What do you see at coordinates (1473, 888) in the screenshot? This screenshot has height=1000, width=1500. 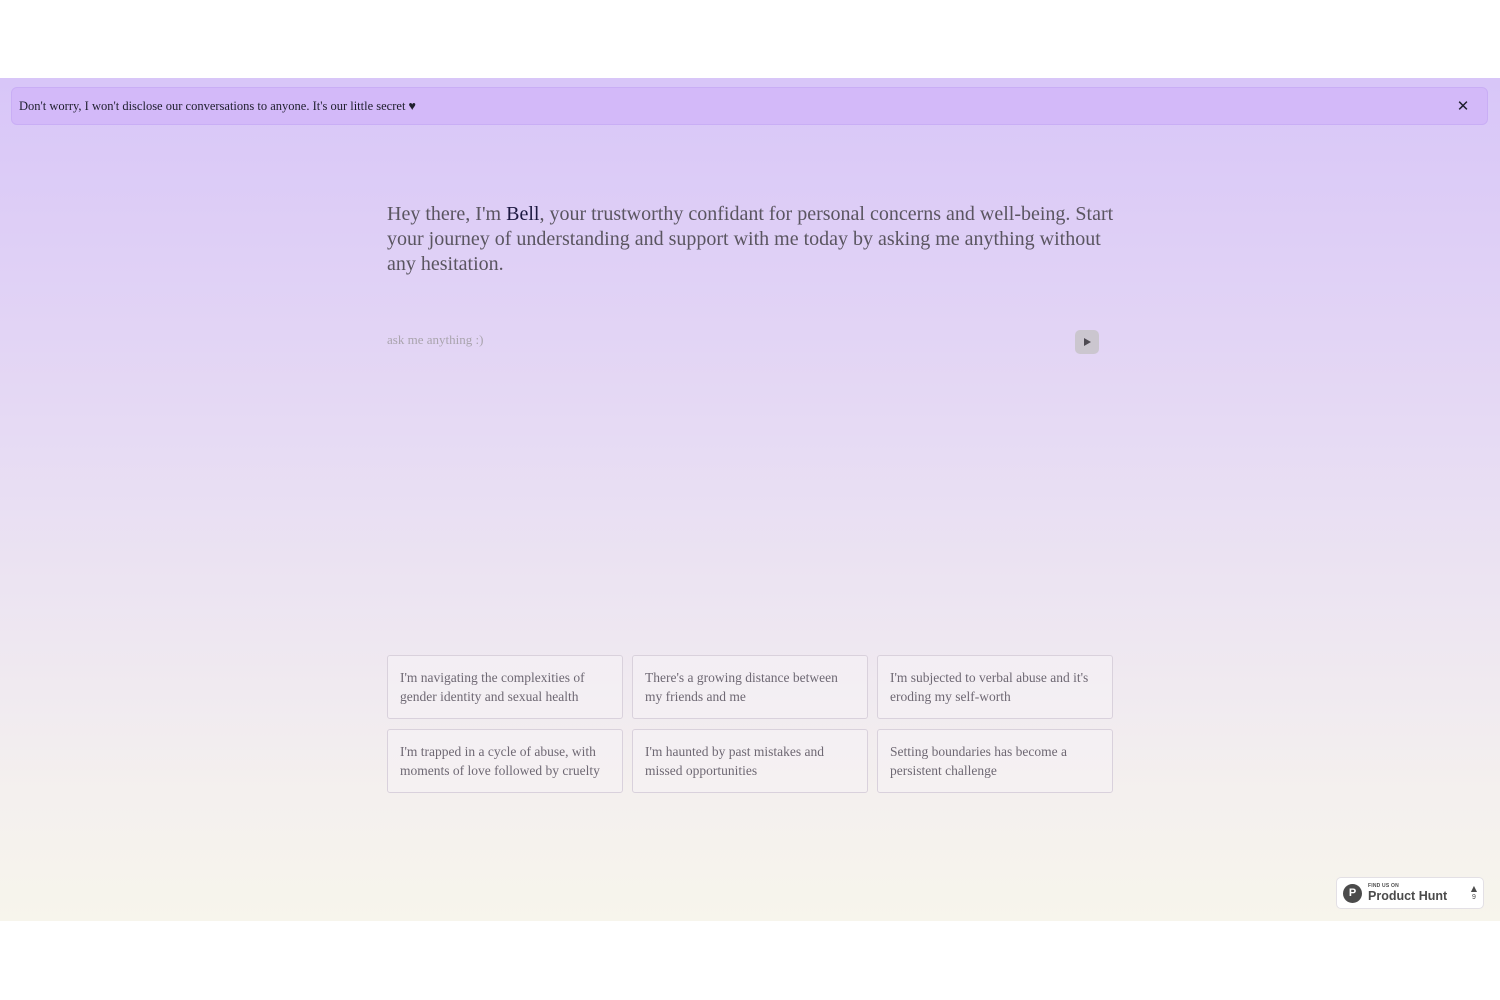 I see `upvote-arrow-icon: ▲` at bounding box center [1473, 888].